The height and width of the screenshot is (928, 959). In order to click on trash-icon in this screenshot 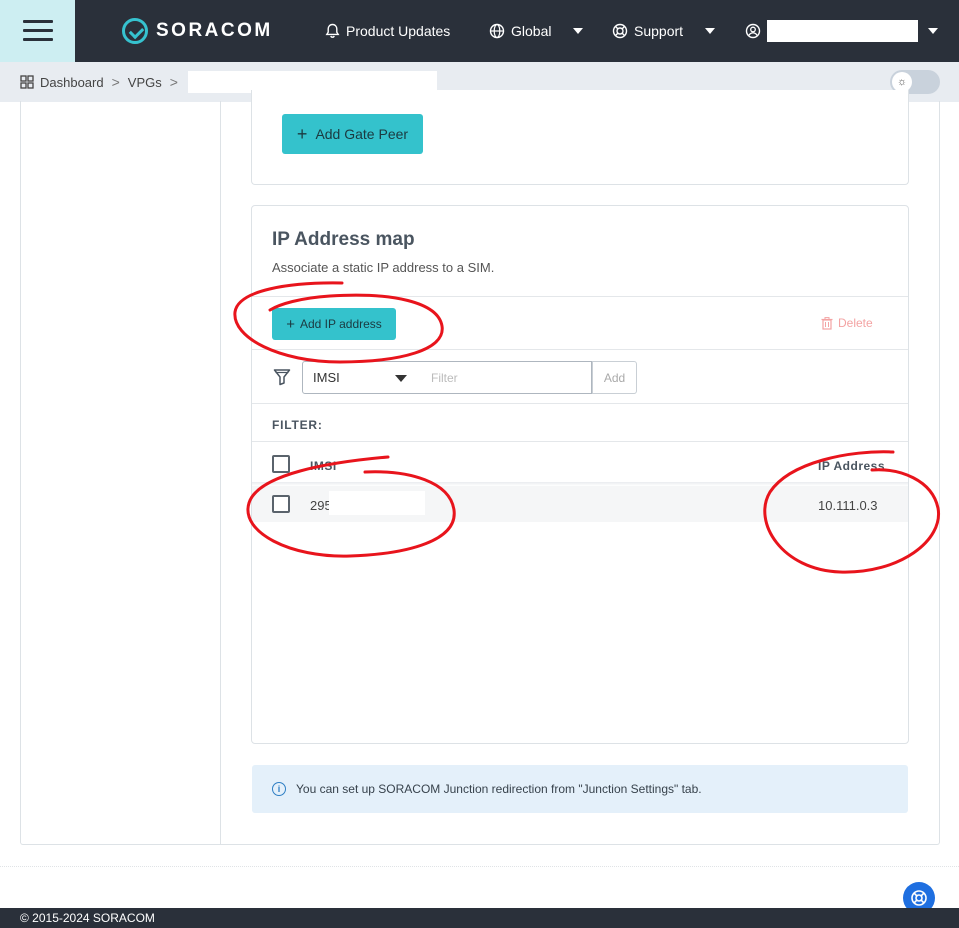, I will do `click(827, 323)`.